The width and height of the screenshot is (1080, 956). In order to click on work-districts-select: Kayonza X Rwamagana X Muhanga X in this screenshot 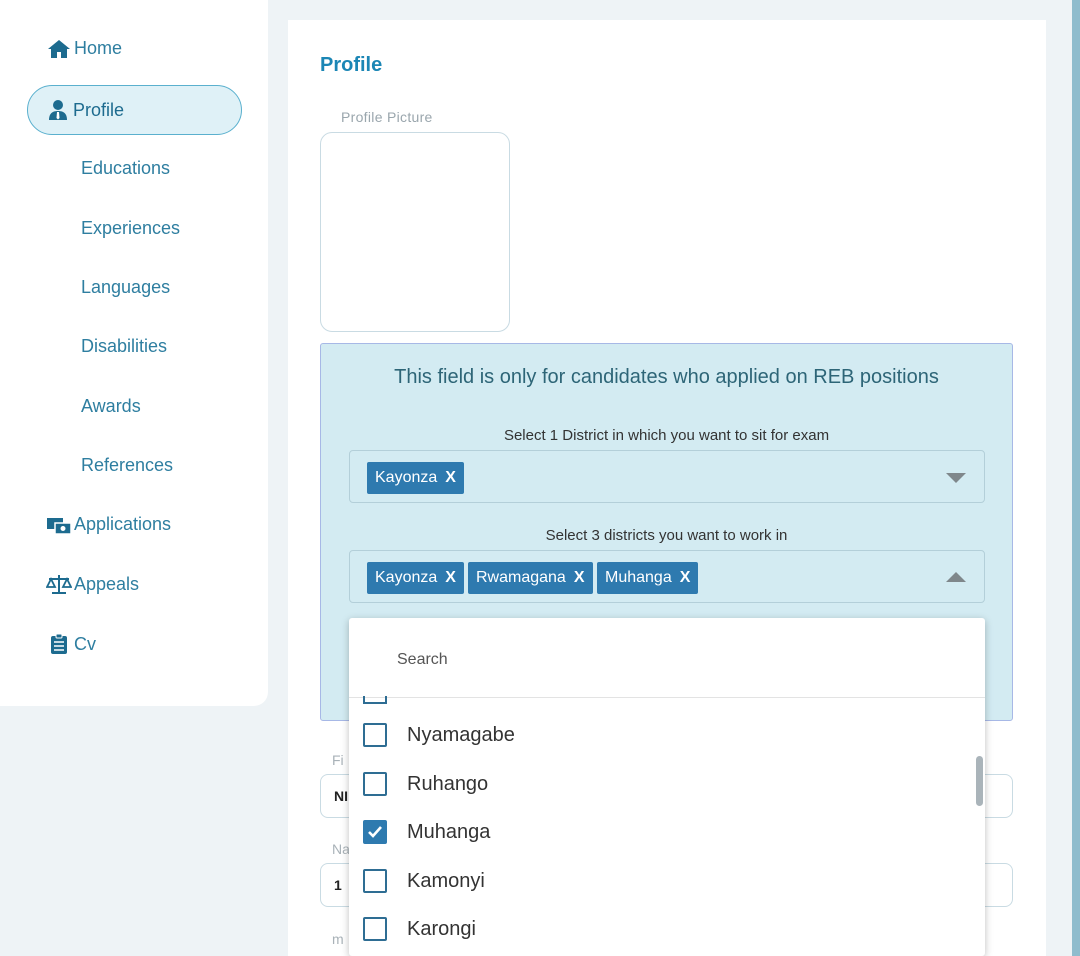, I will do `click(667, 576)`.